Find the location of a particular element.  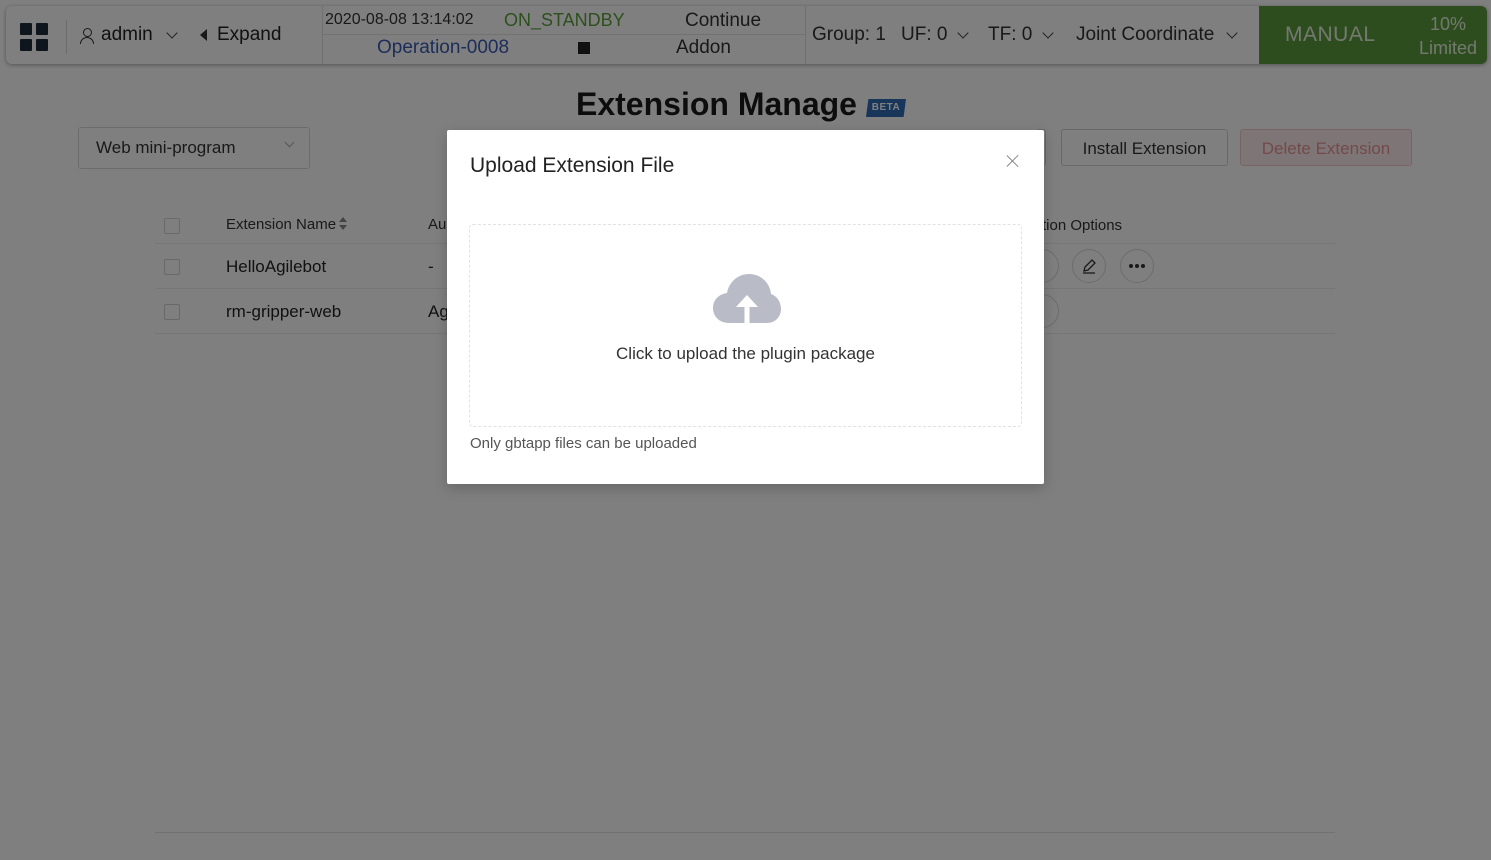

cloud-upload-icon is located at coordinates (747, 298).